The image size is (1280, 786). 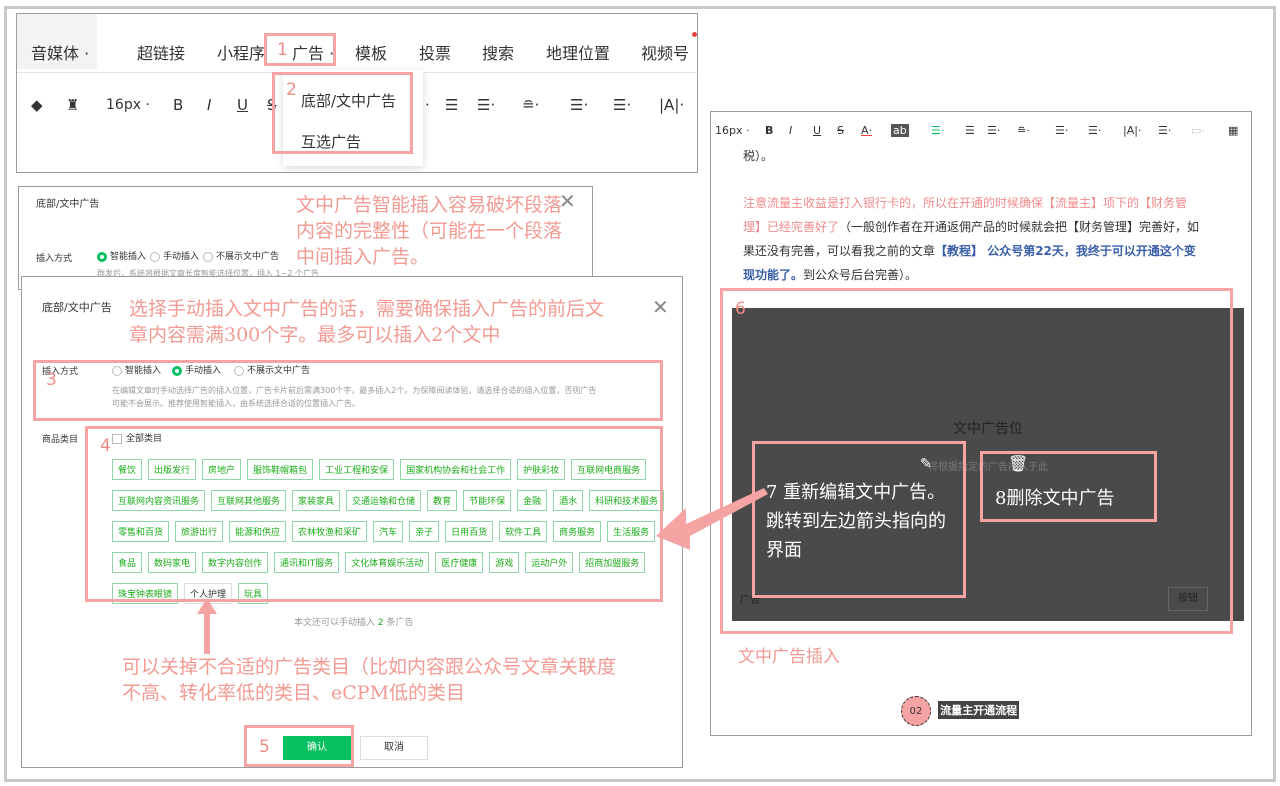 What do you see at coordinates (1233, 130) in the screenshot?
I see `table-icon: ▦` at bounding box center [1233, 130].